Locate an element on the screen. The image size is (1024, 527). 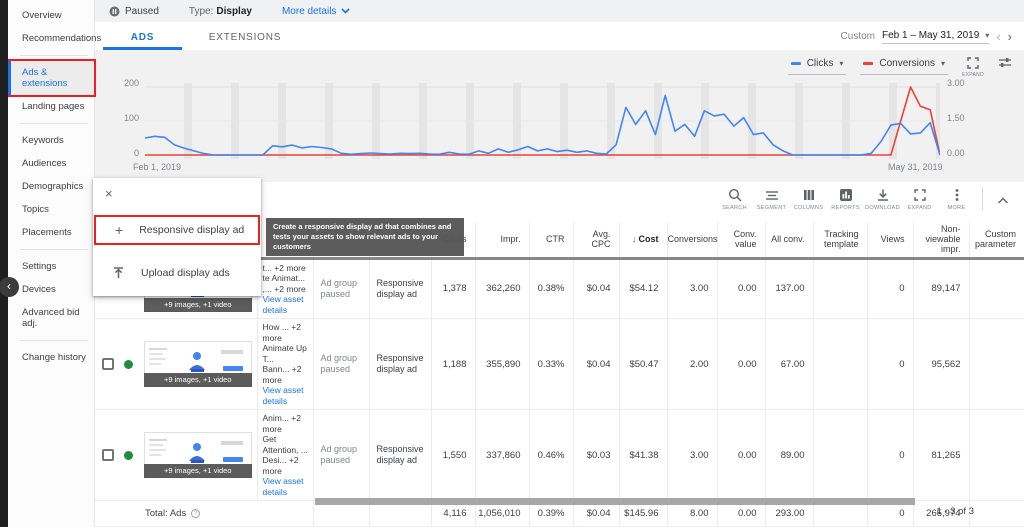
date-range-text: Feb 1 – May 31, 2019 is located at coordinates (931, 35).